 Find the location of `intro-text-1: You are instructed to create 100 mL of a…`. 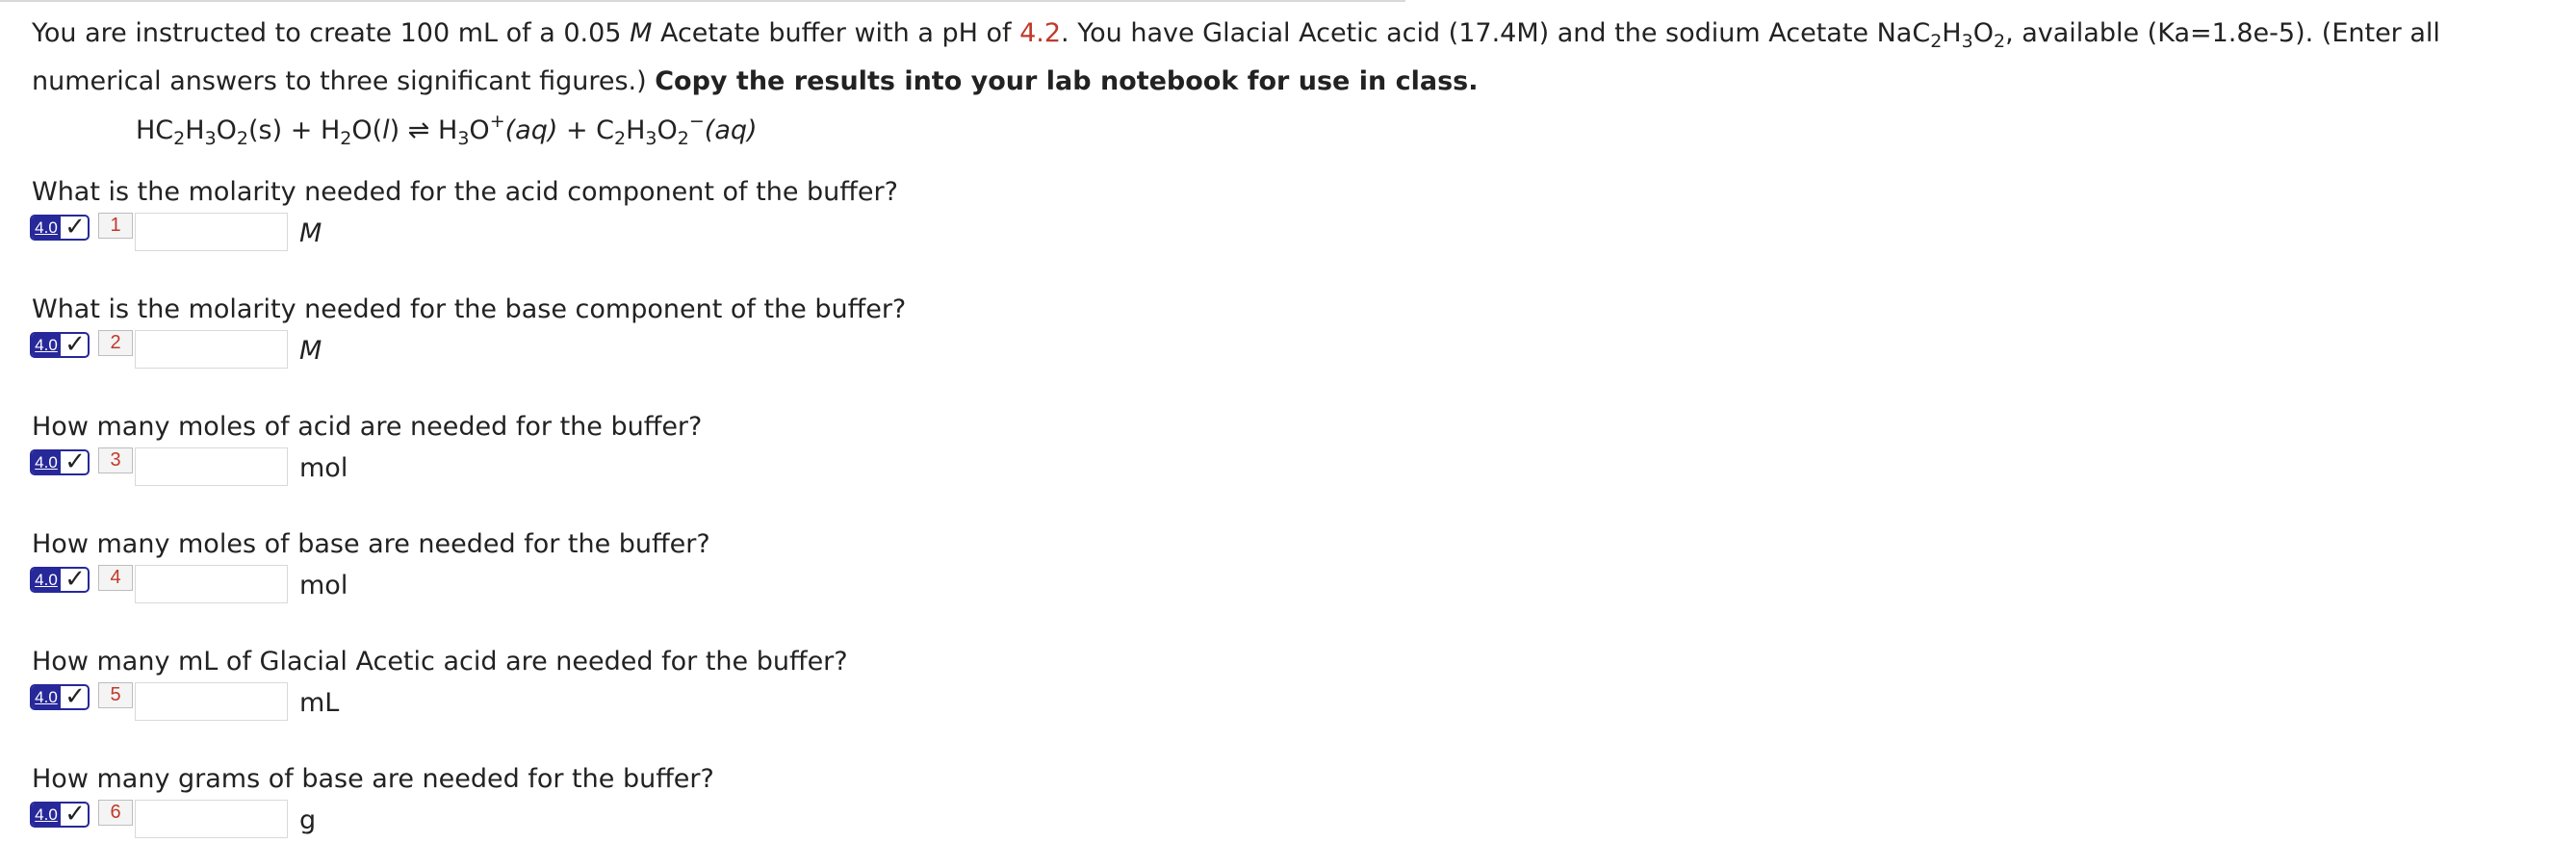

intro-text-1: You are instructed to create 100 mL of a… is located at coordinates (332, 33).